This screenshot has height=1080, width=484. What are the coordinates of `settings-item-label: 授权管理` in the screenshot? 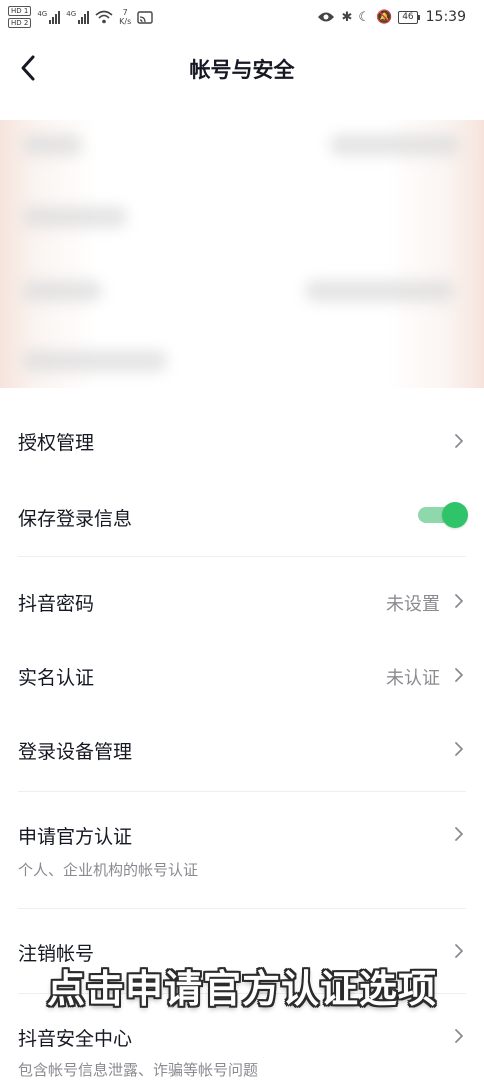 It's located at (56, 443).